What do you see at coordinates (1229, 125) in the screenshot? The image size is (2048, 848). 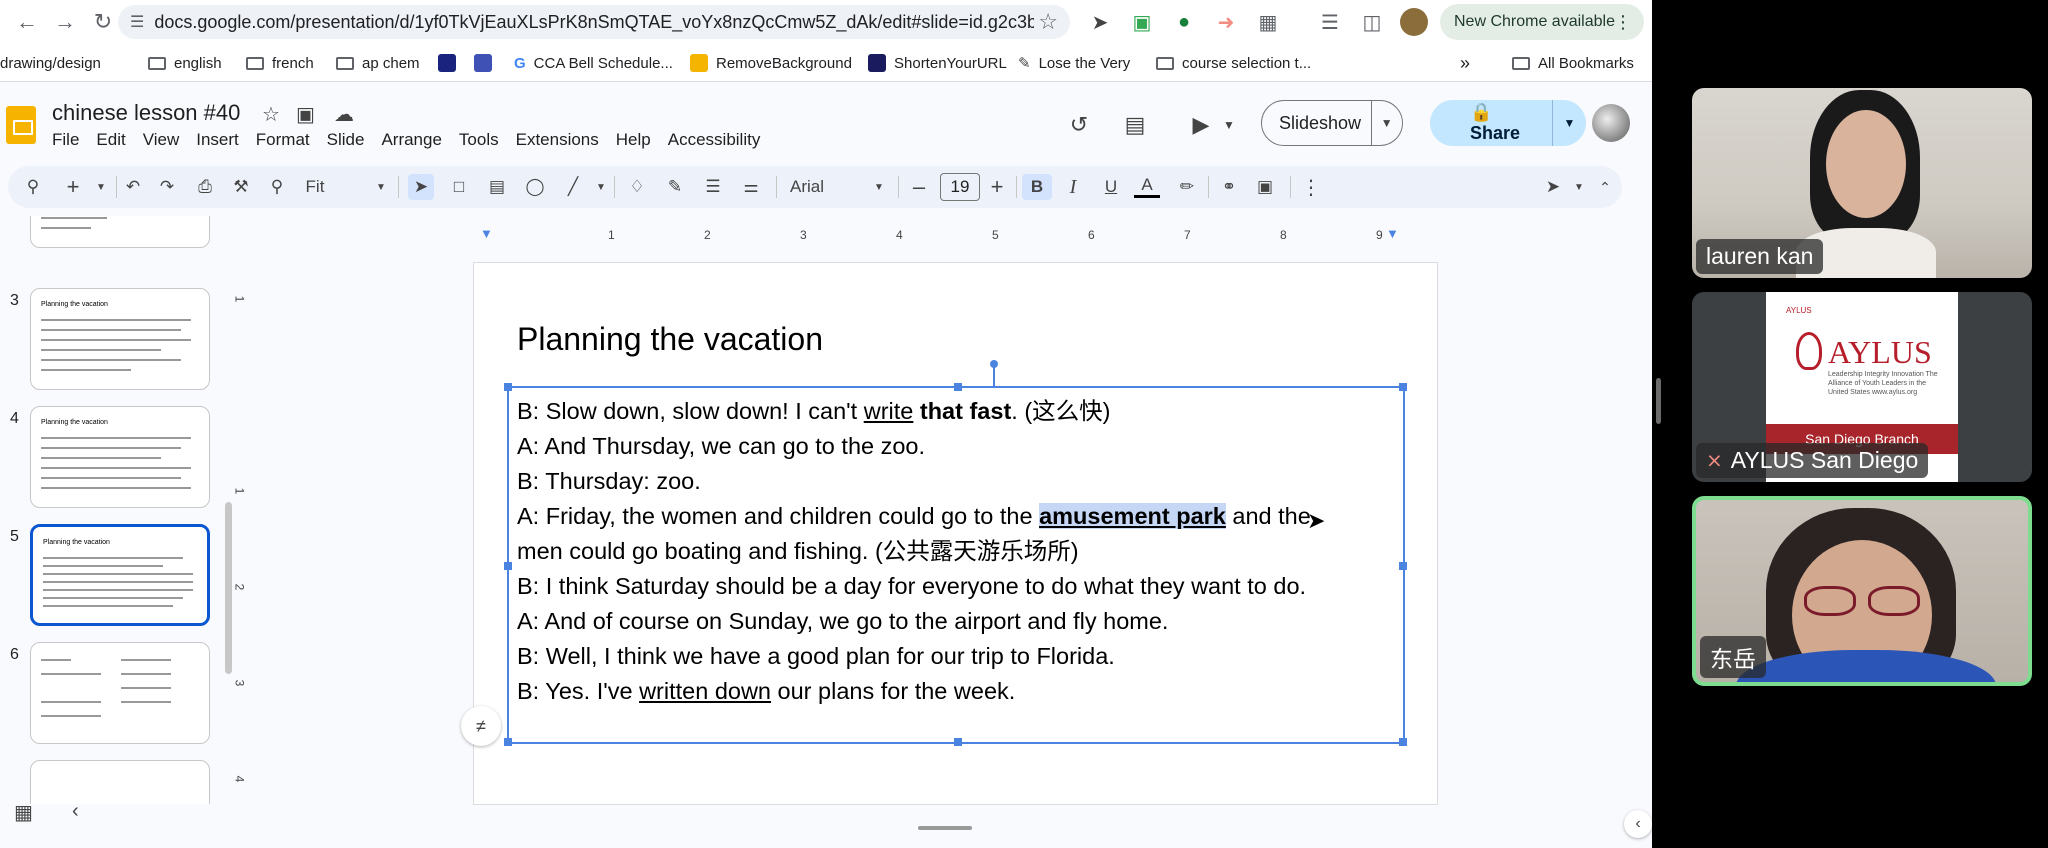 I see `meet-dropdown-chevron-icon: ▼` at bounding box center [1229, 125].